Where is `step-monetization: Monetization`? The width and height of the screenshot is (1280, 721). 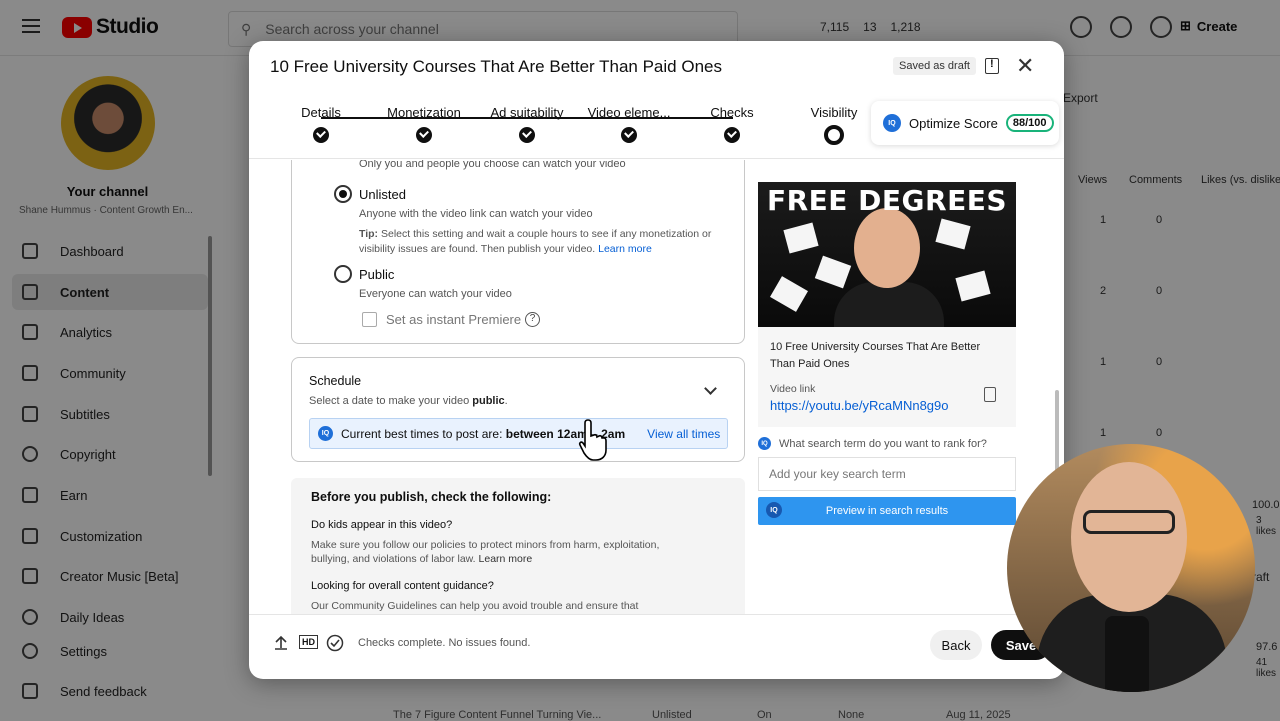
step-monetization: Monetization is located at coordinates (424, 124).